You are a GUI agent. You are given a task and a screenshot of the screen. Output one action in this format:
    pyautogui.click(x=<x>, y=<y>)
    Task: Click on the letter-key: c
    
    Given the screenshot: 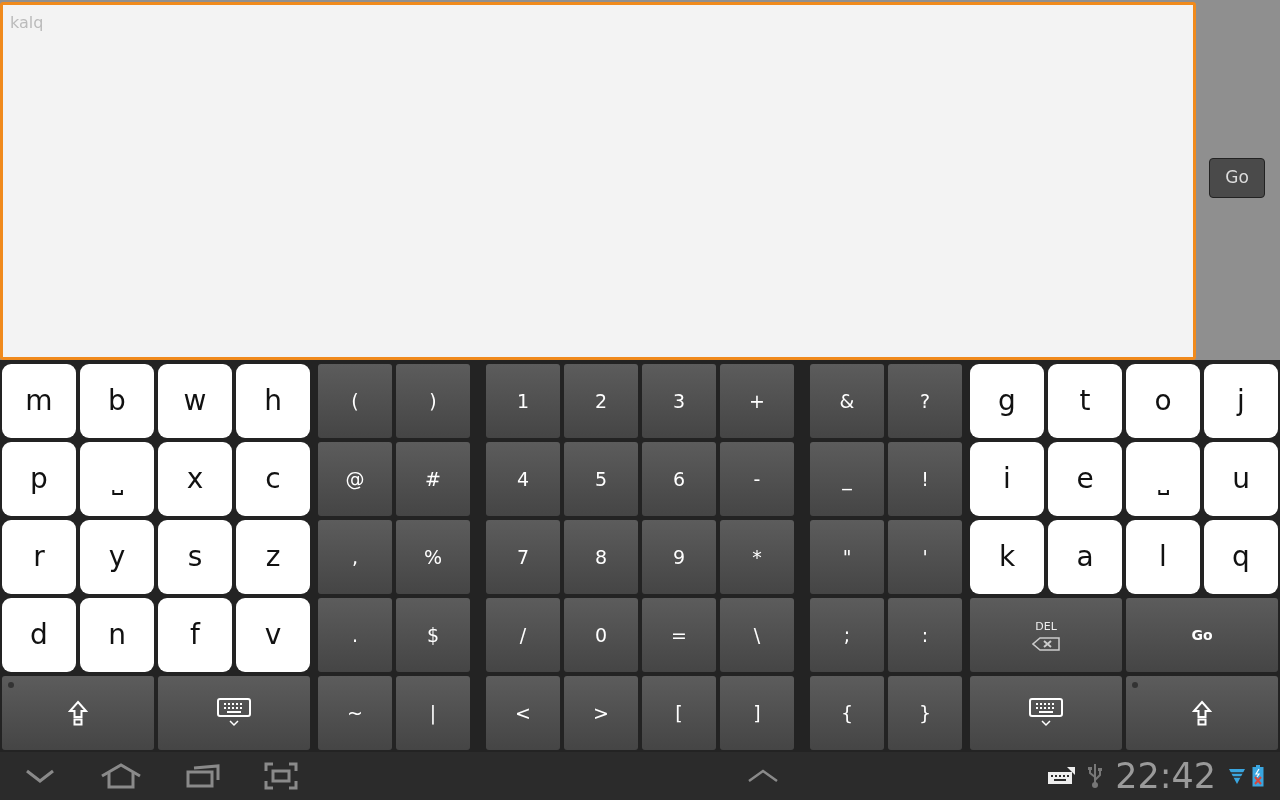 What is the action you would take?
    pyautogui.click(x=273, y=479)
    